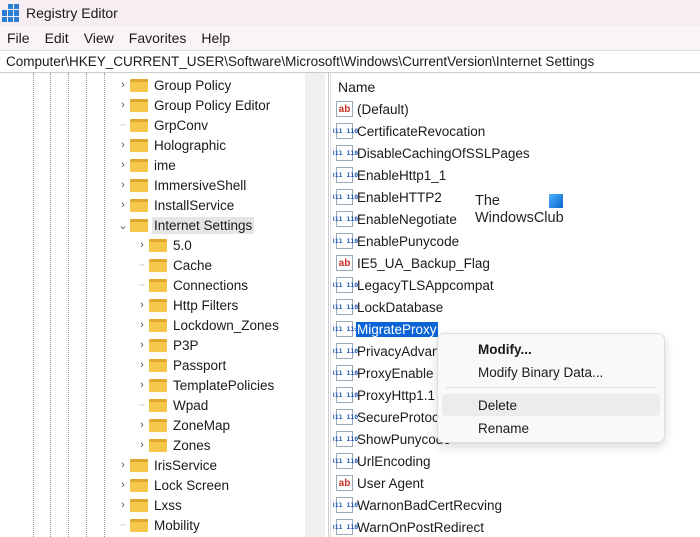 Image resolution: width=700 pixels, height=537 pixels. I want to click on tree-item: › Zones, so click(175, 445).